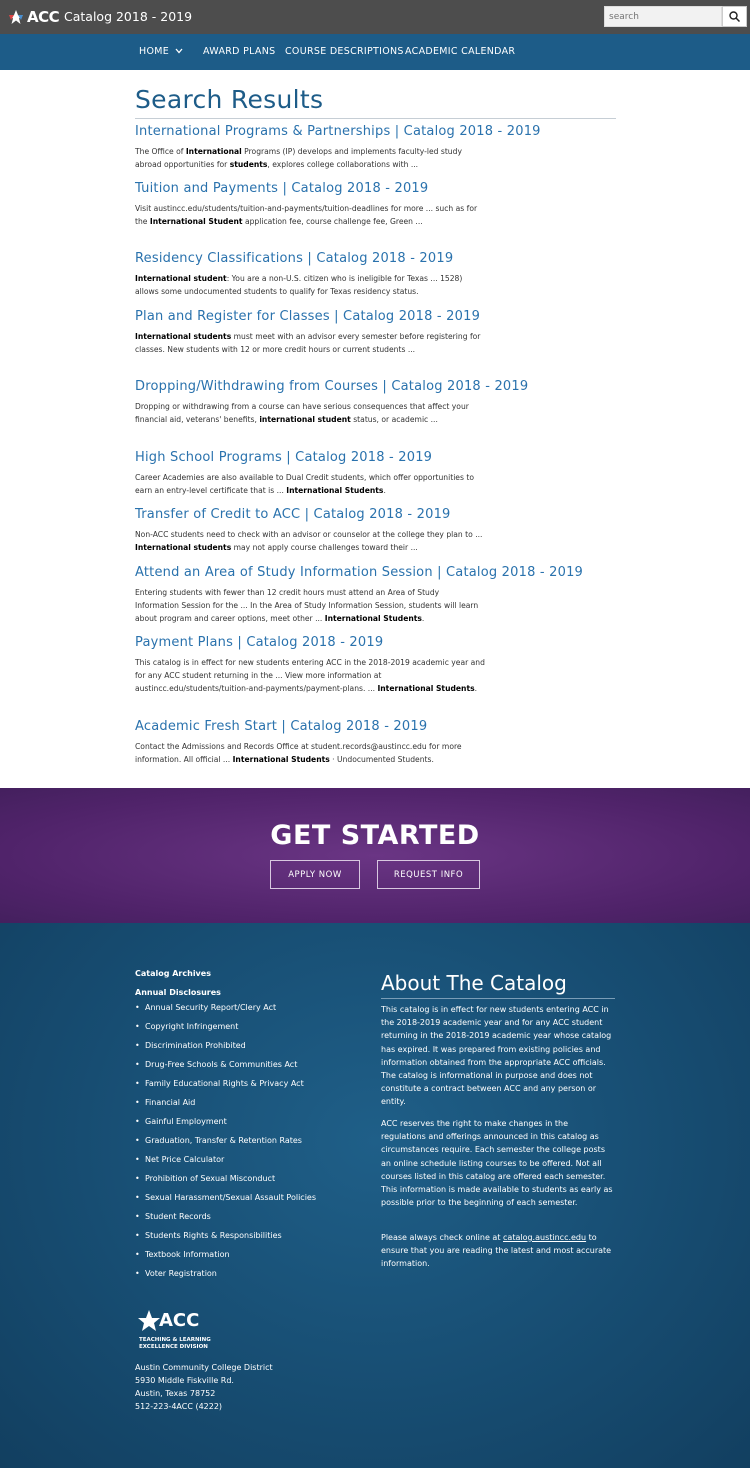 Image resolution: width=750 pixels, height=1468 pixels. What do you see at coordinates (225, 1126) in the screenshot?
I see `disclosure-link: Gainful Employment` at bounding box center [225, 1126].